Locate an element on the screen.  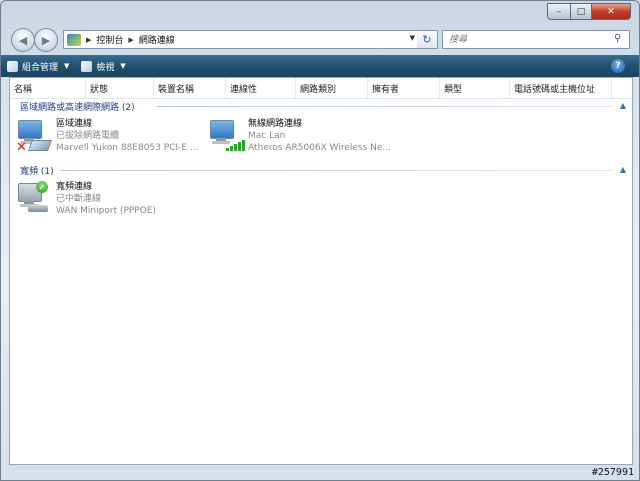
connection-name: 寬頻連線 is located at coordinates (74, 187).